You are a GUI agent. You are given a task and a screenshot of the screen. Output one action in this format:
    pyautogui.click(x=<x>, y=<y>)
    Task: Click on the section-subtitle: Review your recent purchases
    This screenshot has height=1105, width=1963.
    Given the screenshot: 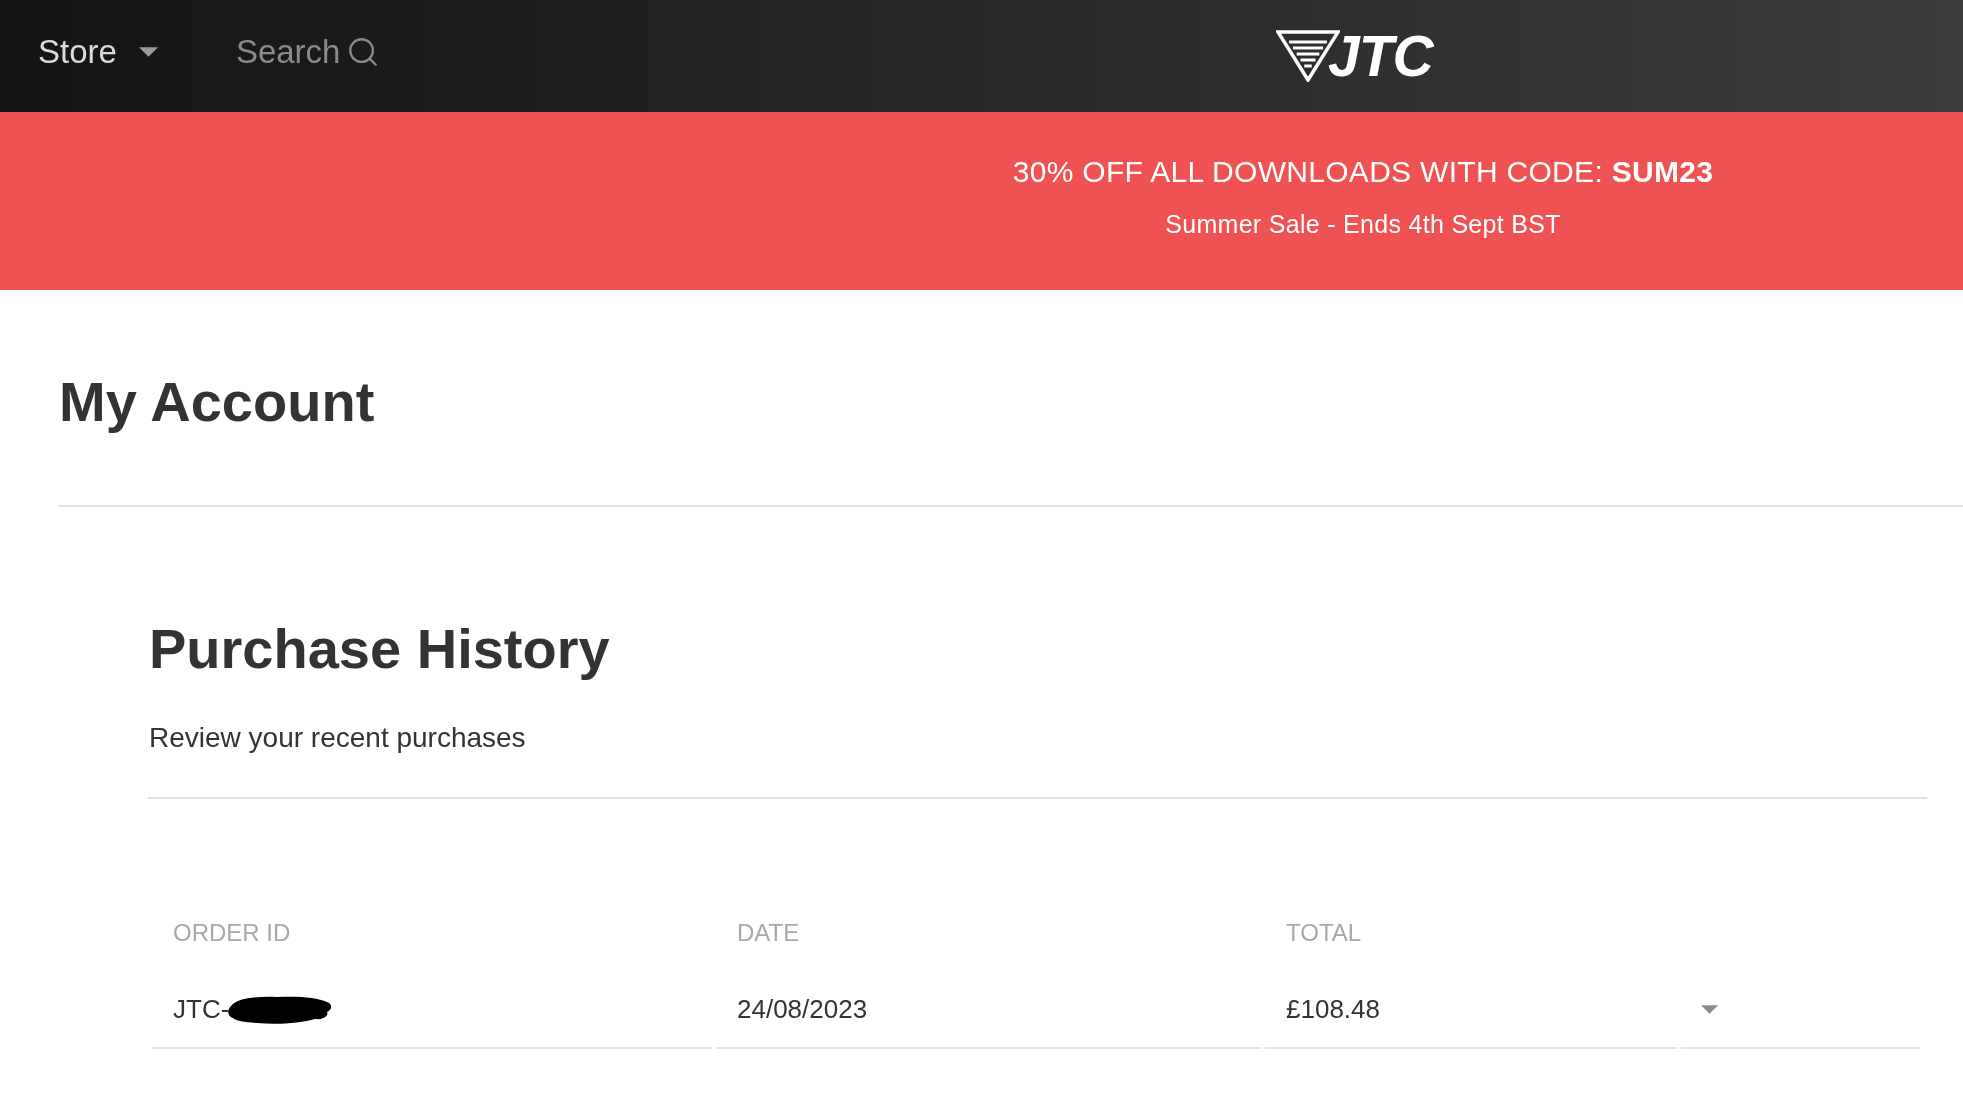 What is the action you would take?
    pyautogui.click(x=337, y=738)
    